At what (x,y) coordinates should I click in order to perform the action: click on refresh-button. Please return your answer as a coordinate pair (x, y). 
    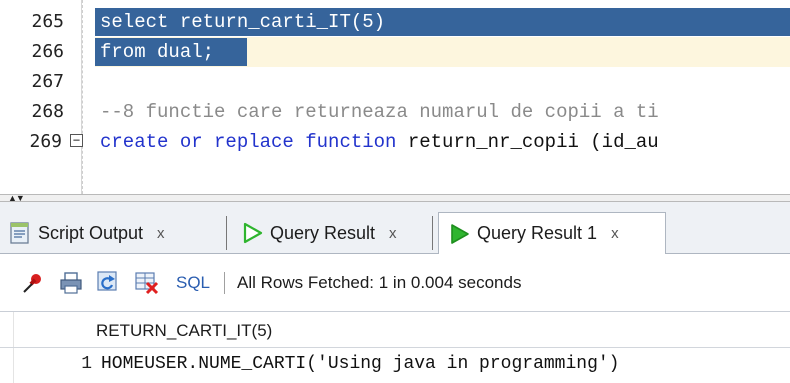
    Looking at the image, I should click on (109, 283).